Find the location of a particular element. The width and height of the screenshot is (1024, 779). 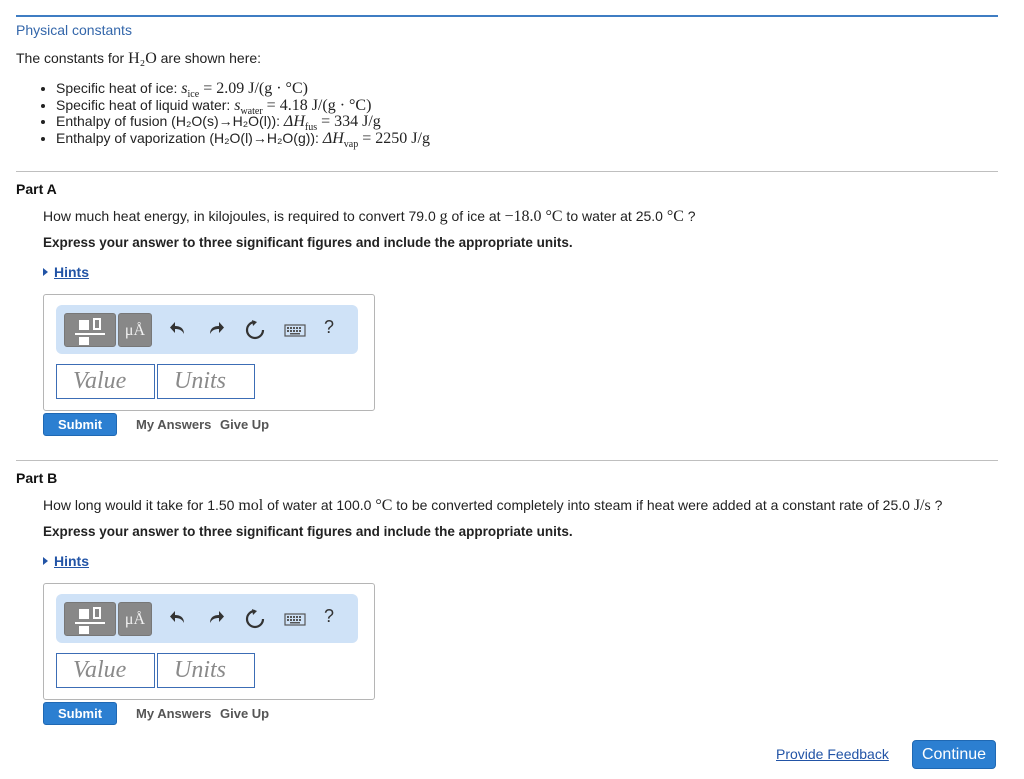

part-b-title: Part B is located at coordinates (37, 478).